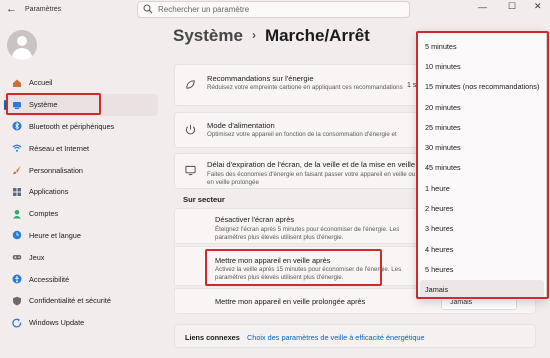  I want to click on sidebar-item-10: Accessibilité, so click(80, 279).